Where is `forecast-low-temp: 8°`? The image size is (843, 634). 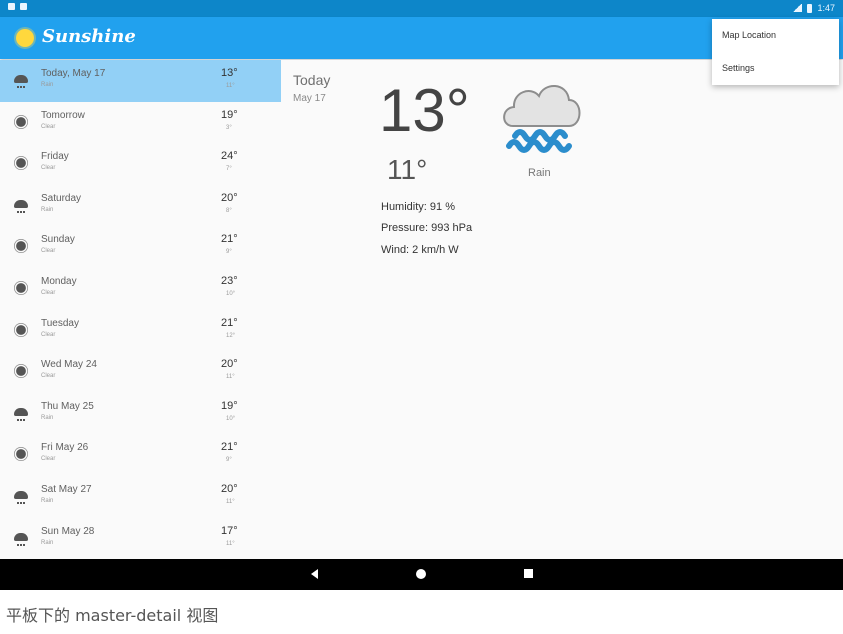
forecast-low-temp: 8° is located at coordinates (229, 210).